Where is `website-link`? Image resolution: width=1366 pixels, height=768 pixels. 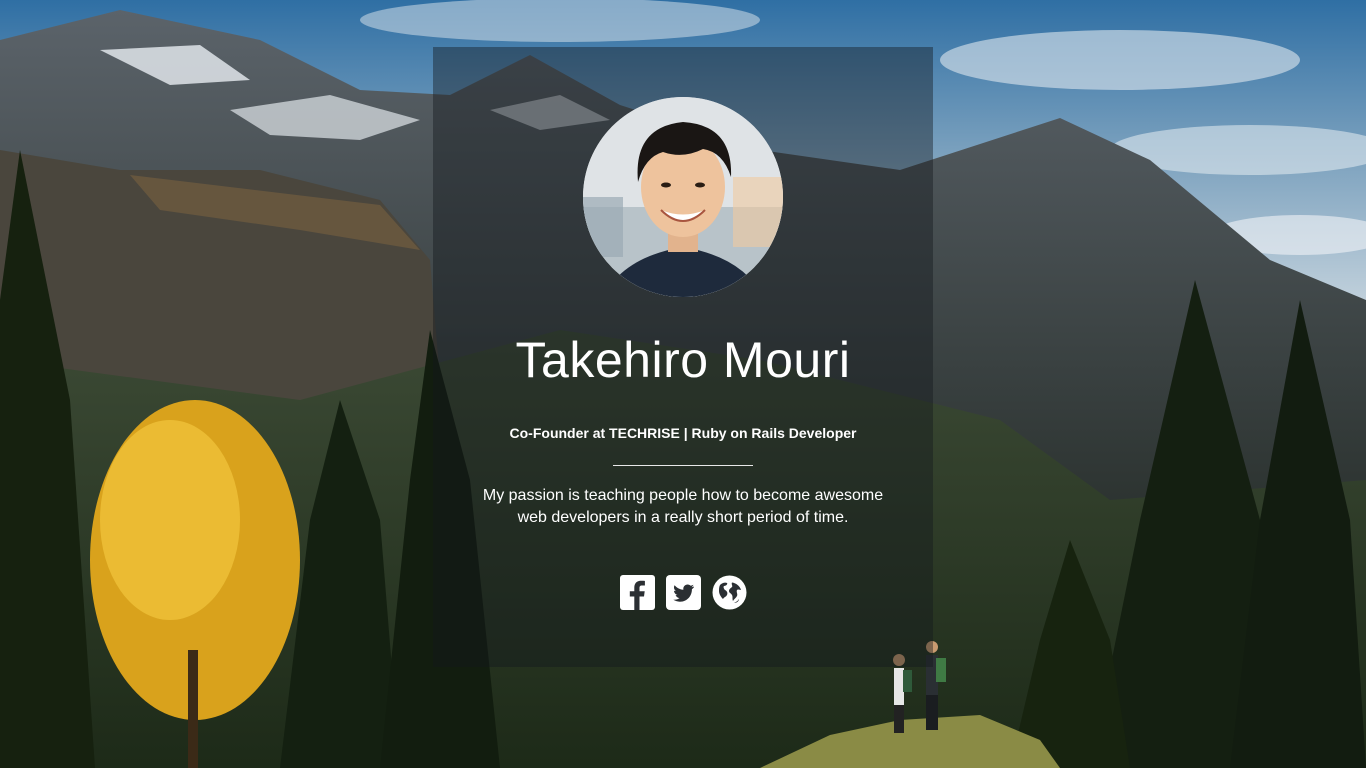 website-link is located at coordinates (729, 592).